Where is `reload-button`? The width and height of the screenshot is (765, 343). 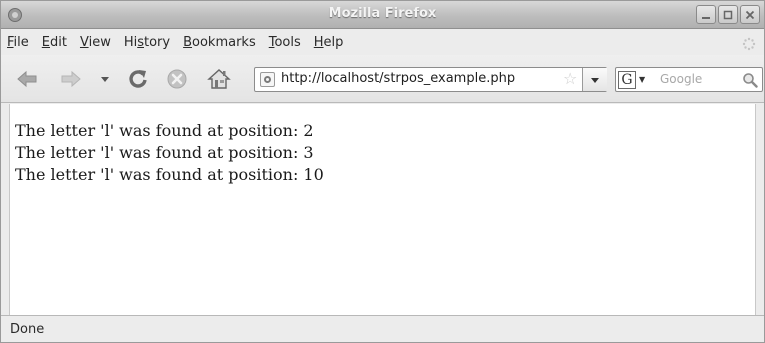 reload-button is located at coordinates (138, 79).